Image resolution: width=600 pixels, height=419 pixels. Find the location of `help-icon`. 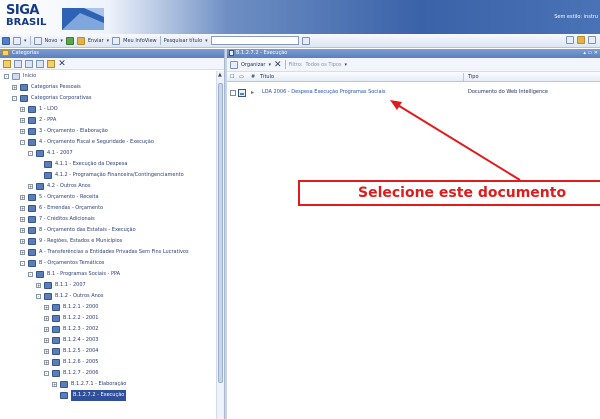

help-icon is located at coordinates (570, 40).